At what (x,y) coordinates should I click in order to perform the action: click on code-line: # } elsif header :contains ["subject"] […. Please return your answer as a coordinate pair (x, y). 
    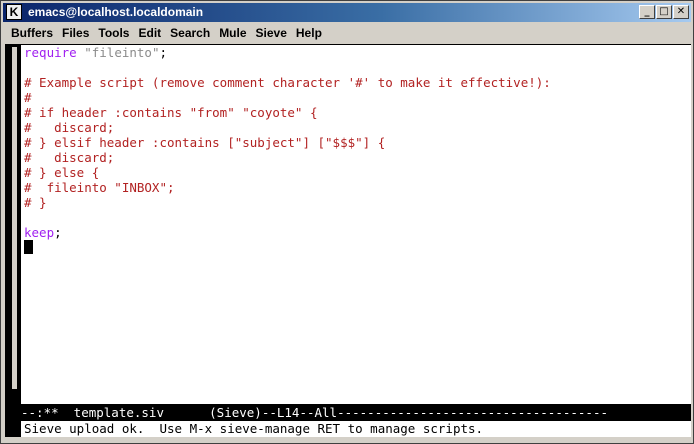
    Looking at the image, I should click on (287, 142).